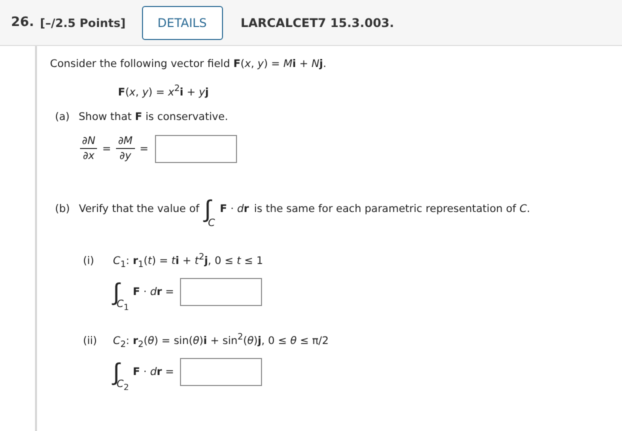 The image size is (622, 431). What do you see at coordinates (221, 340) in the screenshot?
I see `curve-formula: C$_{2}$: r$_{2}$(θ) = sin(θ)i + sin$^{2}$(θ)j, 0 ≤ θ ≤ π/2` at bounding box center [221, 340].